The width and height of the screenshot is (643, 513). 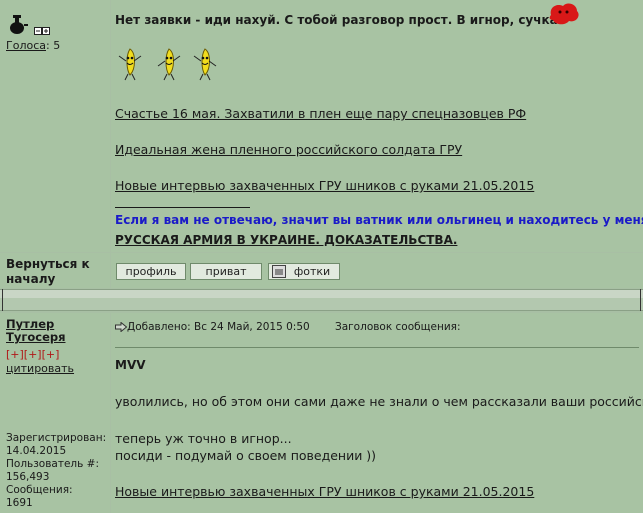 I want to click on subject-label: Заголовок сообщения:, so click(x=398, y=327).